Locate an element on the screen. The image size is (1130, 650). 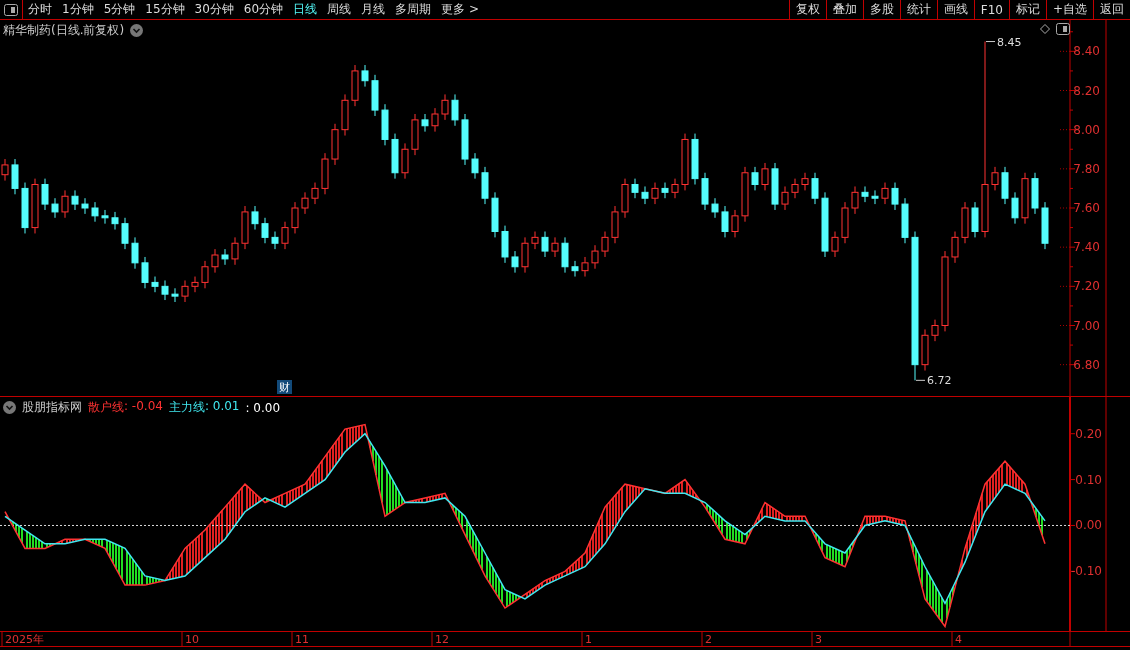
finance-badge: 财 is located at coordinates (284, 387).